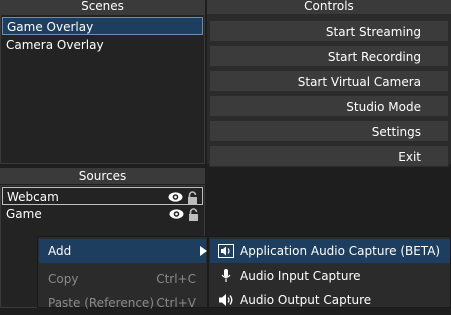 Image resolution: width=451 pixels, height=315 pixels. Describe the element at coordinates (306, 300) in the screenshot. I see `submenu-item-label: Audio Output Capture` at that location.